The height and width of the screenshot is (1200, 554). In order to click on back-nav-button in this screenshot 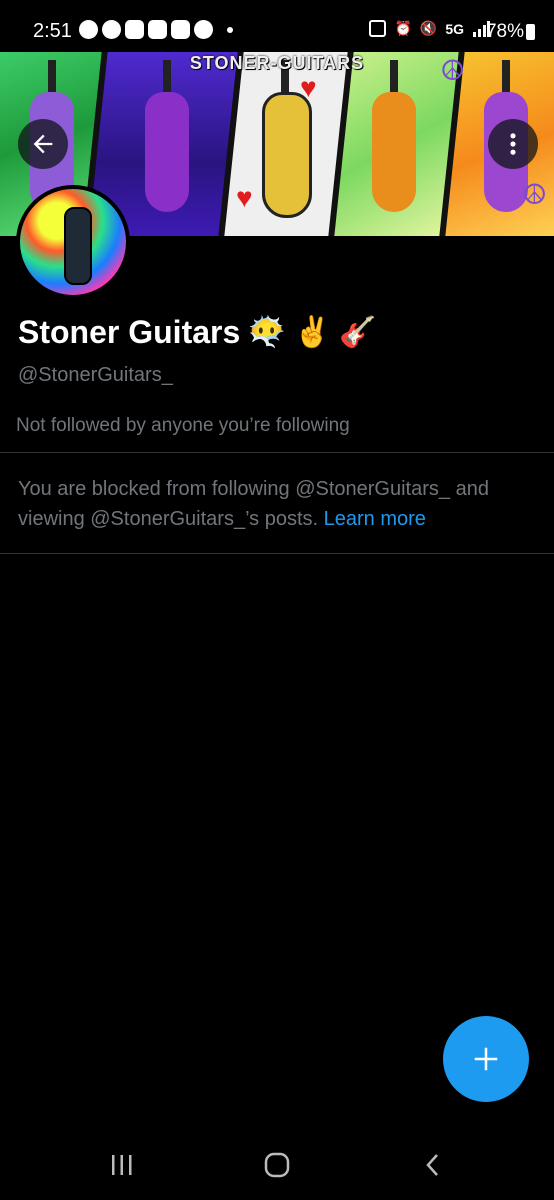, I will do `click(433, 1165)`.